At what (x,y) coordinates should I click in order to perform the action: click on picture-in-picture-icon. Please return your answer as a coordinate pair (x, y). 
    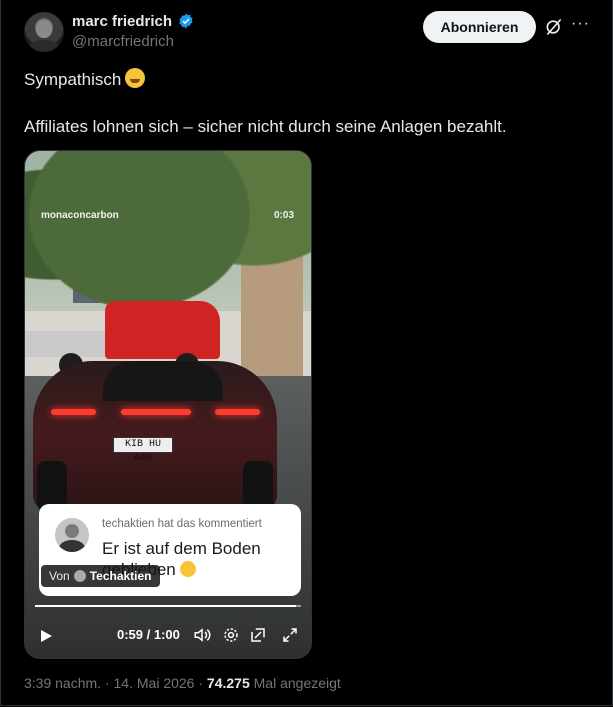
    Looking at the image, I should click on (258, 635).